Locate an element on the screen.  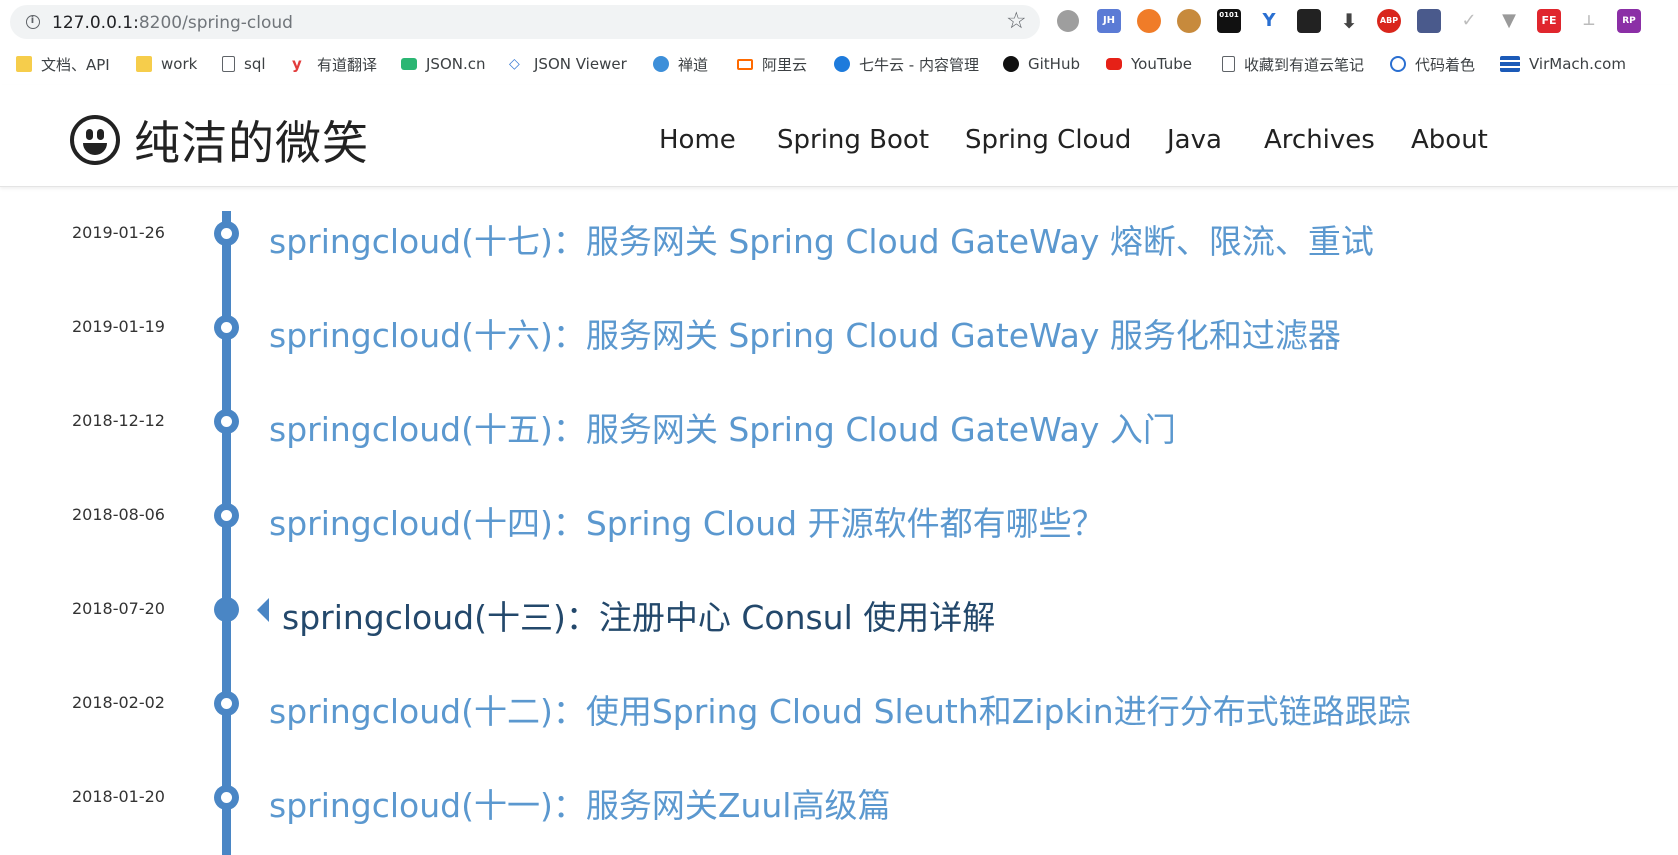
jh-extension-icon: JH is located at coordinates (1109, 21).